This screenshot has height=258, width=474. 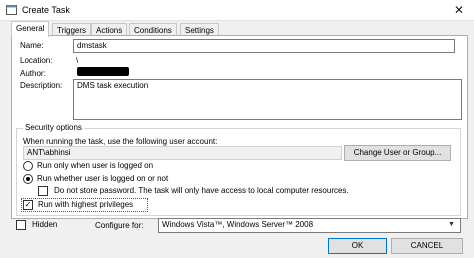 What do you see at coordinates (21, 225) in the screenshot?
I see `hidden-checkbox` at bounding box center [21, 225].